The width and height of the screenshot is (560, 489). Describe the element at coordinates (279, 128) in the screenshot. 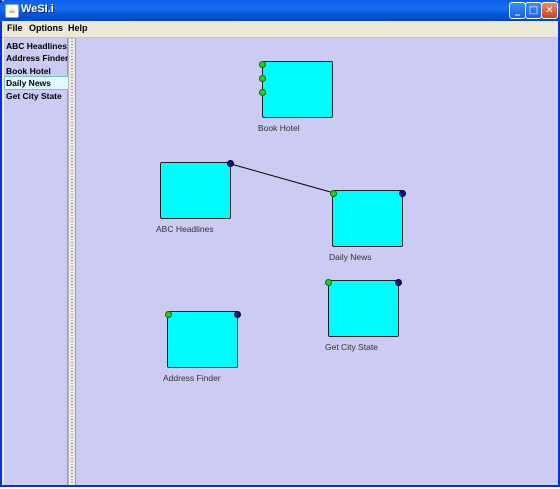

I see `node-label: Book Hotel` at that location.